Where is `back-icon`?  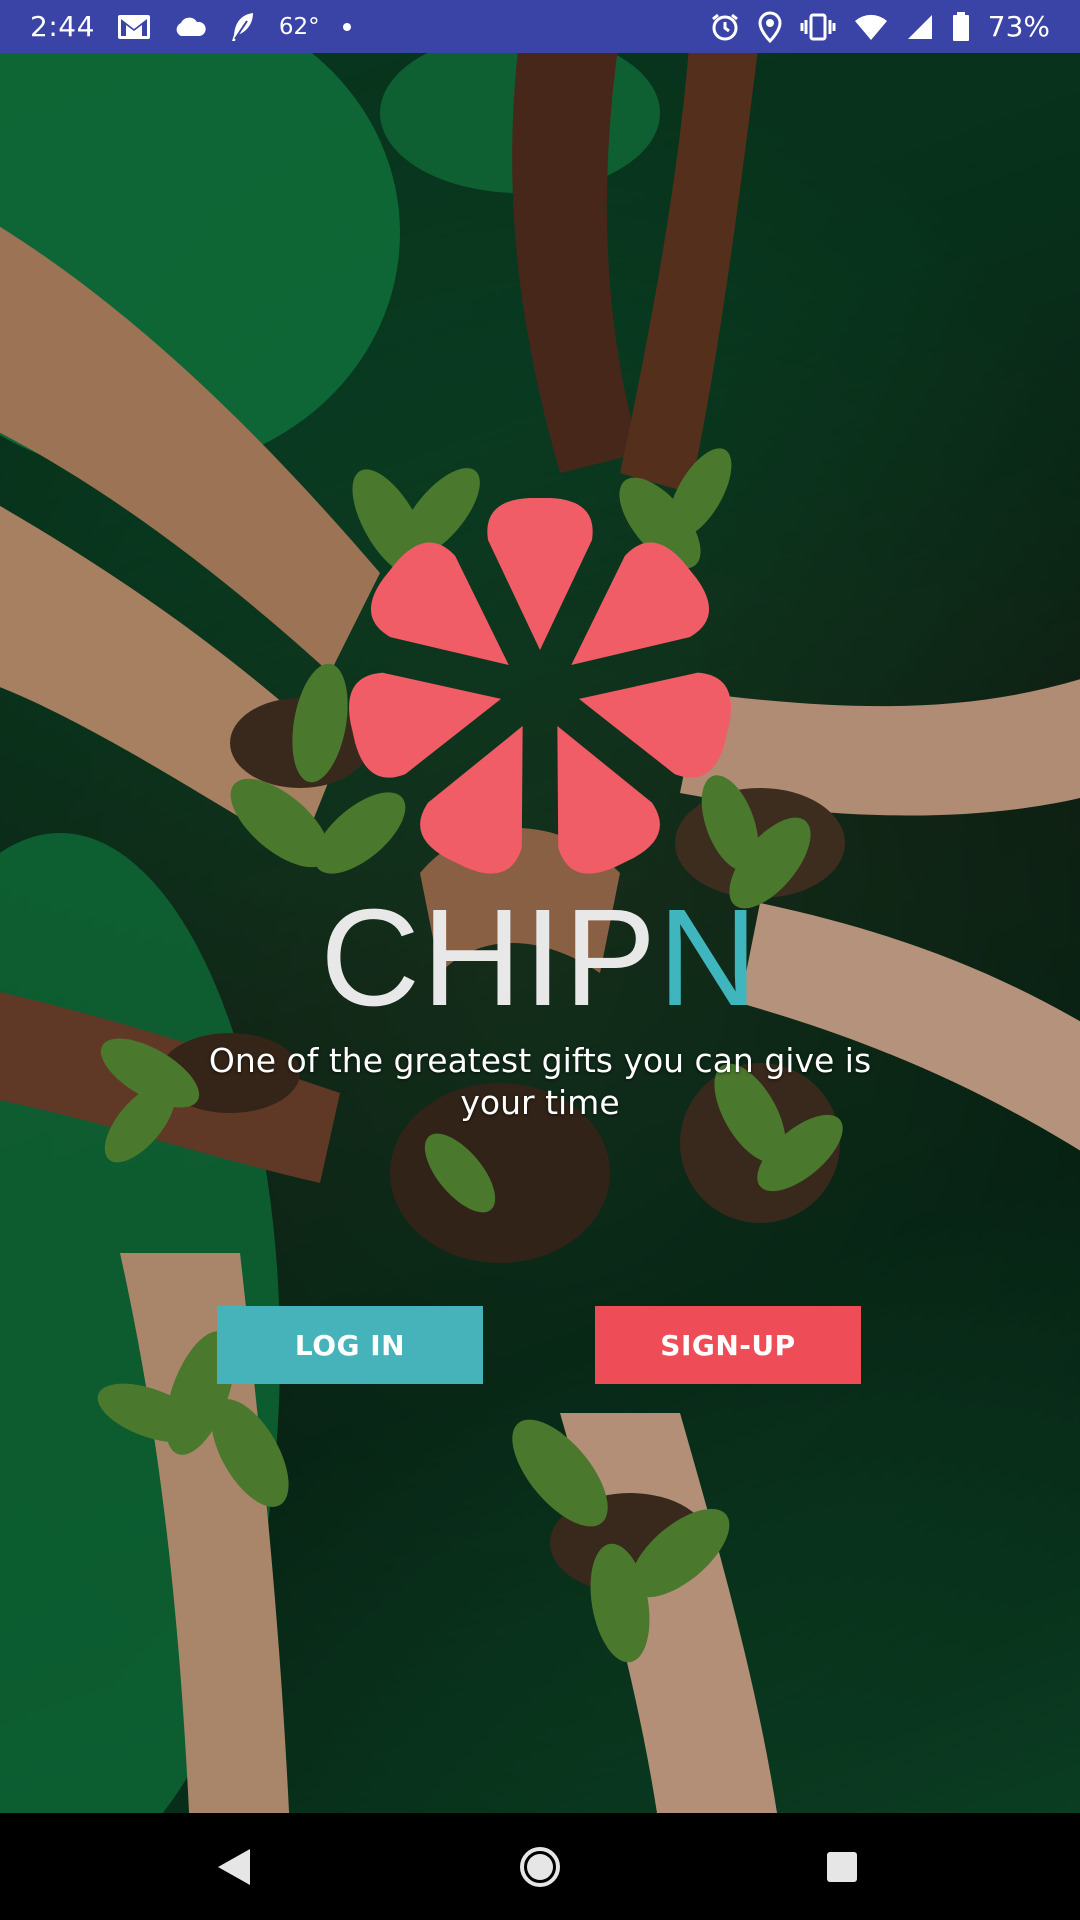 back-icon is located at coordinates (234, 1866).